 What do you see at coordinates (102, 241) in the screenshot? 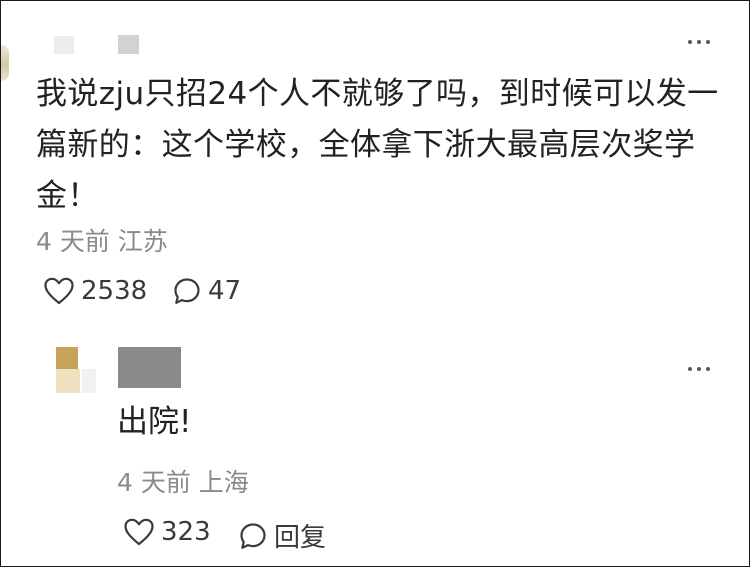
I see `comment-meta: 4 天前 江苏` at bounding box center [102, 241].